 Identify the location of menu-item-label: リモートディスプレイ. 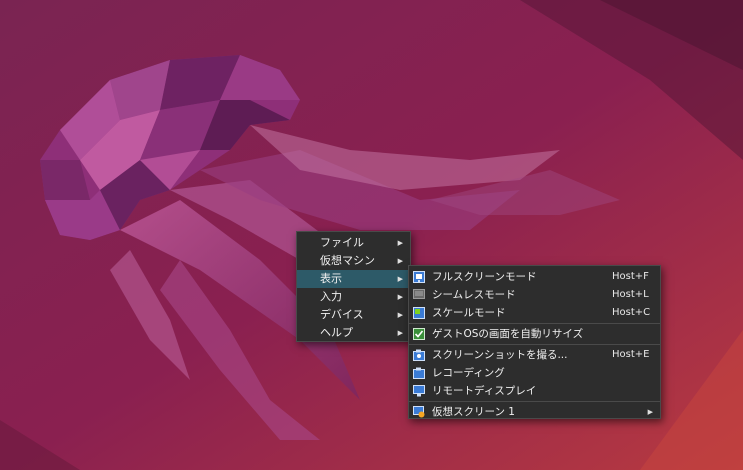
(484, 391).